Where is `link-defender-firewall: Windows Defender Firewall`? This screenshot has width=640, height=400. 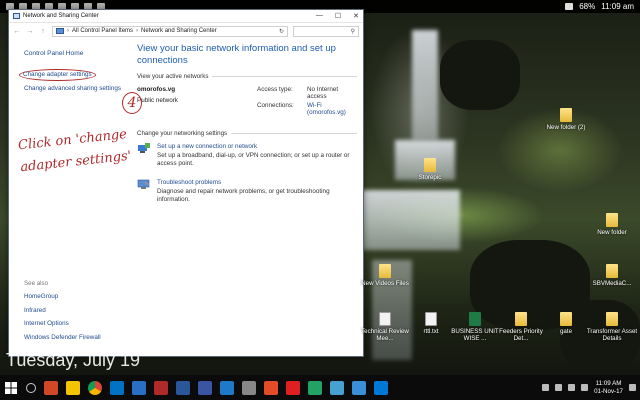 link-defender-firewall: Windows Defender Firewall is located at coordinates (79, 337).